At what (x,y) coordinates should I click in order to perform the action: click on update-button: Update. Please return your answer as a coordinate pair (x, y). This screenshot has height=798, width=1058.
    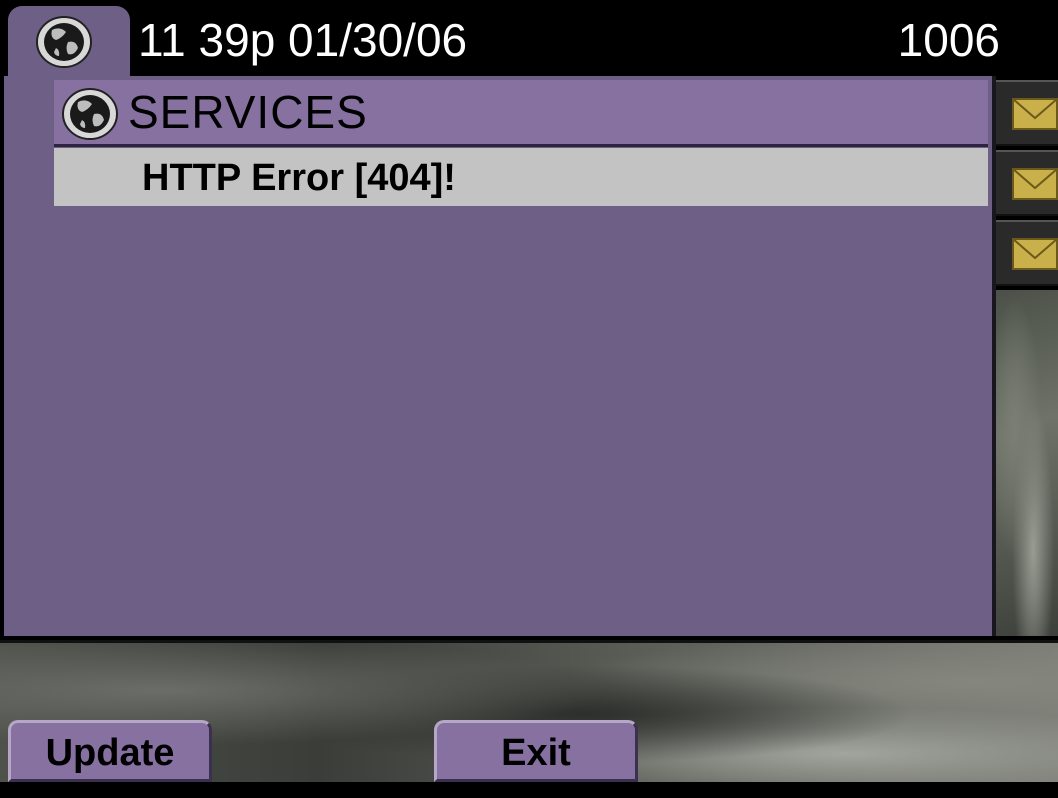
    Looking at the image, I should click on (110, 751).